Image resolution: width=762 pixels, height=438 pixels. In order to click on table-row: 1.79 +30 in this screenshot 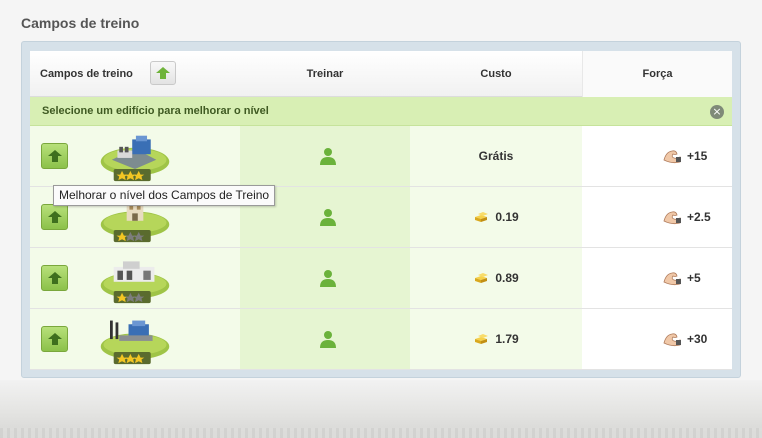, I will do `click(381, 339)`.